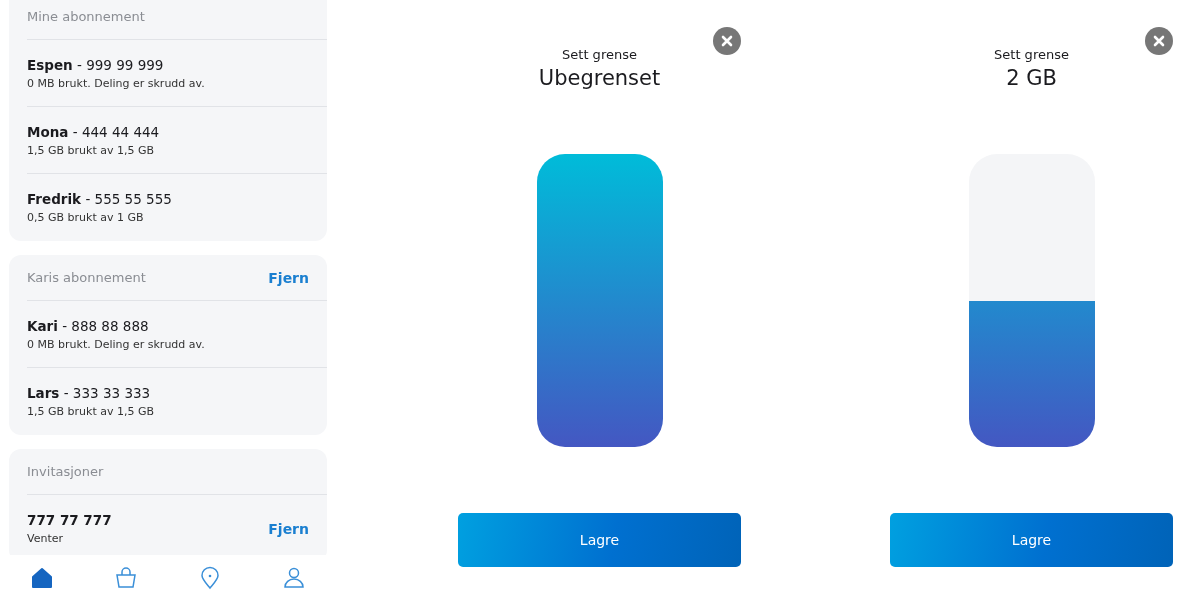 The height and width of the screenshot is (600, 1200). What do you see at coordinates (126, 577) in the screenshot?
I see `shopping-bag-icon` at bounding box center [126, 577].